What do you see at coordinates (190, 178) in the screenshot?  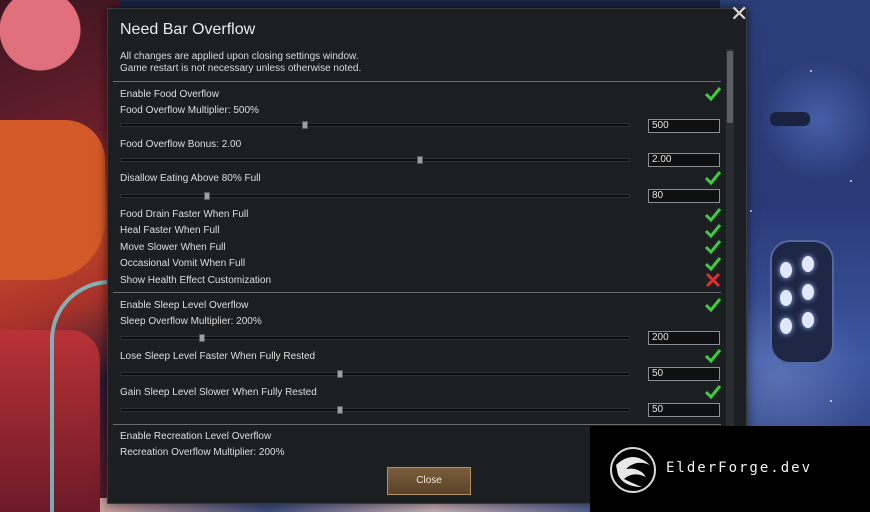 I see `label-disallow-eating: Disallow Eating Above 80% Full` at bounding box center [190, 178].